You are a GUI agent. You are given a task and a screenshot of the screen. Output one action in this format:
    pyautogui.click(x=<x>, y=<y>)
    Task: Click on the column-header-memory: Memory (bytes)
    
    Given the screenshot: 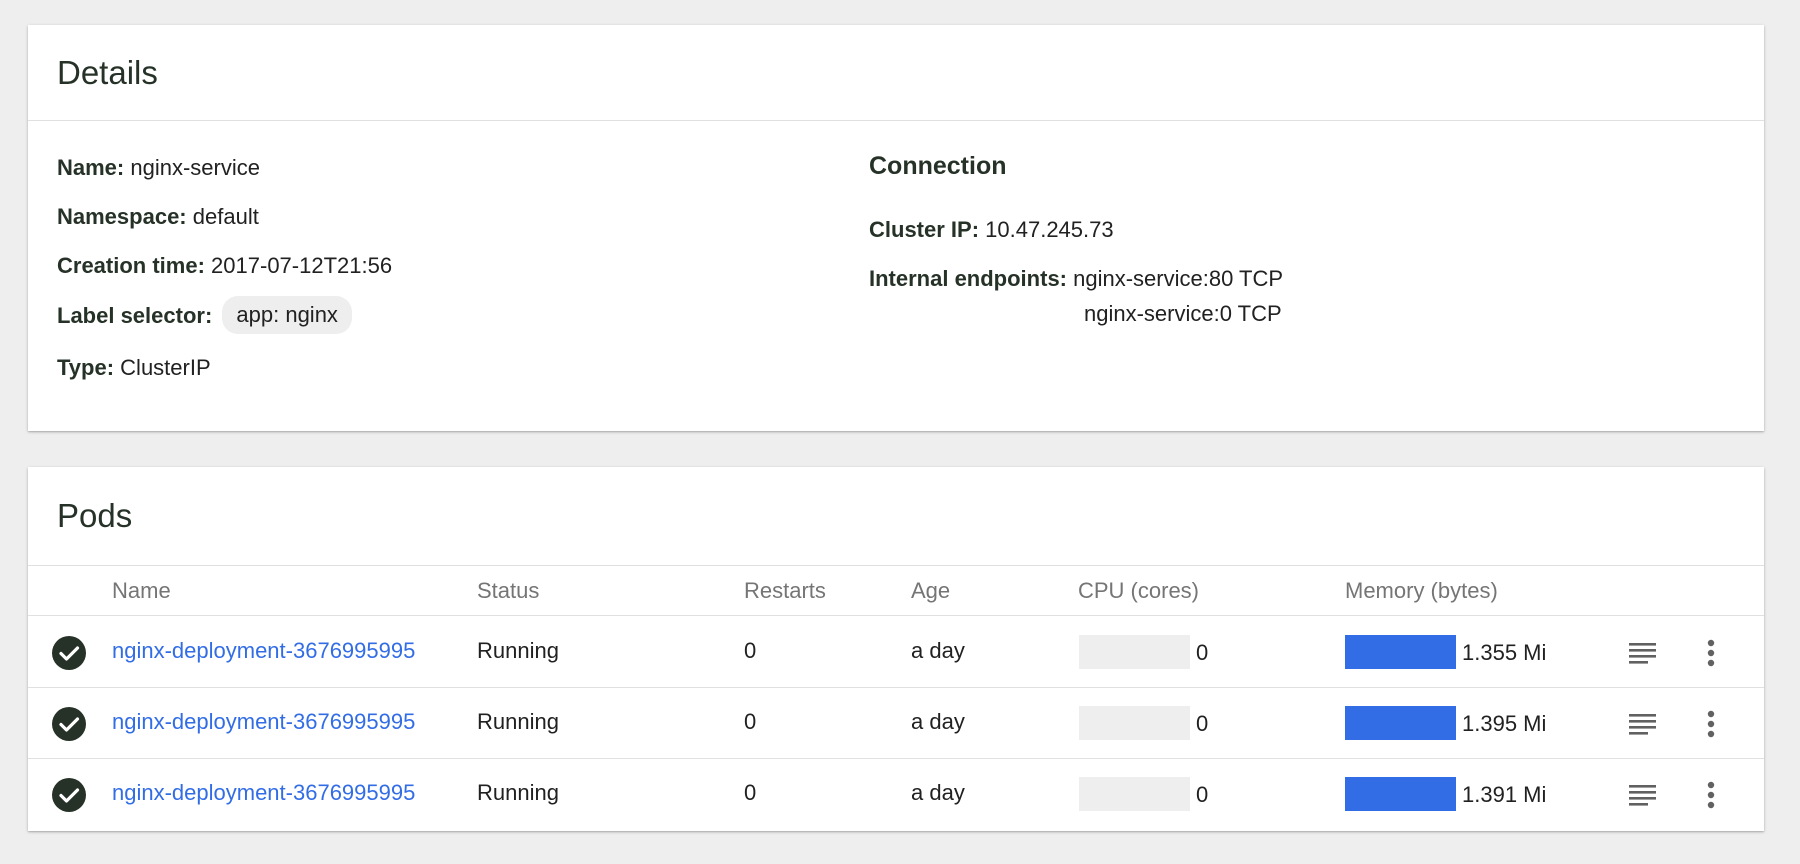 What is the action you would take?
    pyautogui.click(x=1421, y=591)
    